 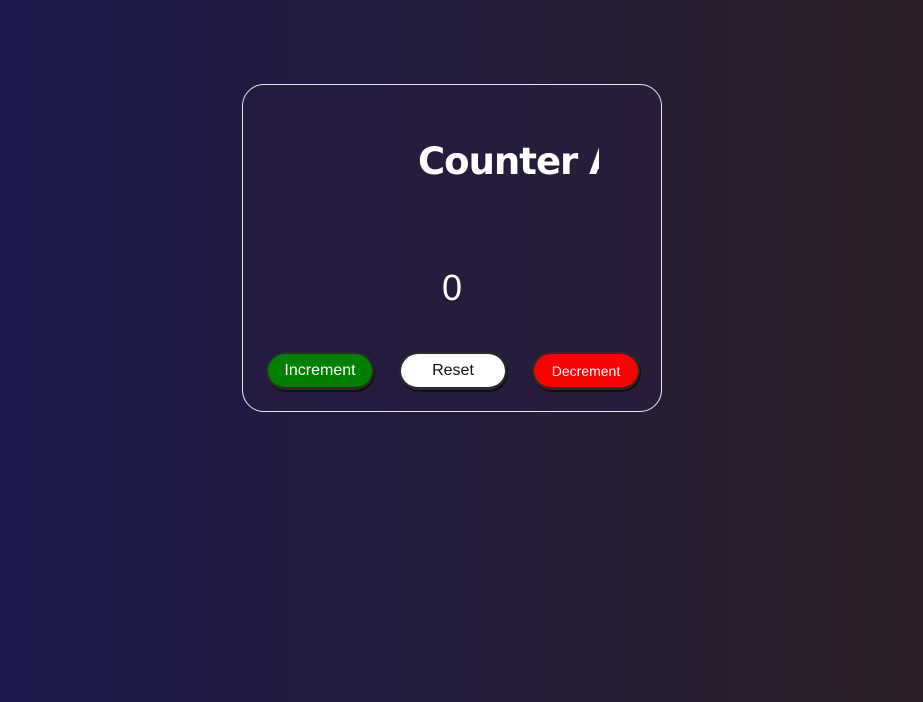 I want to click on increment-button: Increment, so click(x=320, y=371).